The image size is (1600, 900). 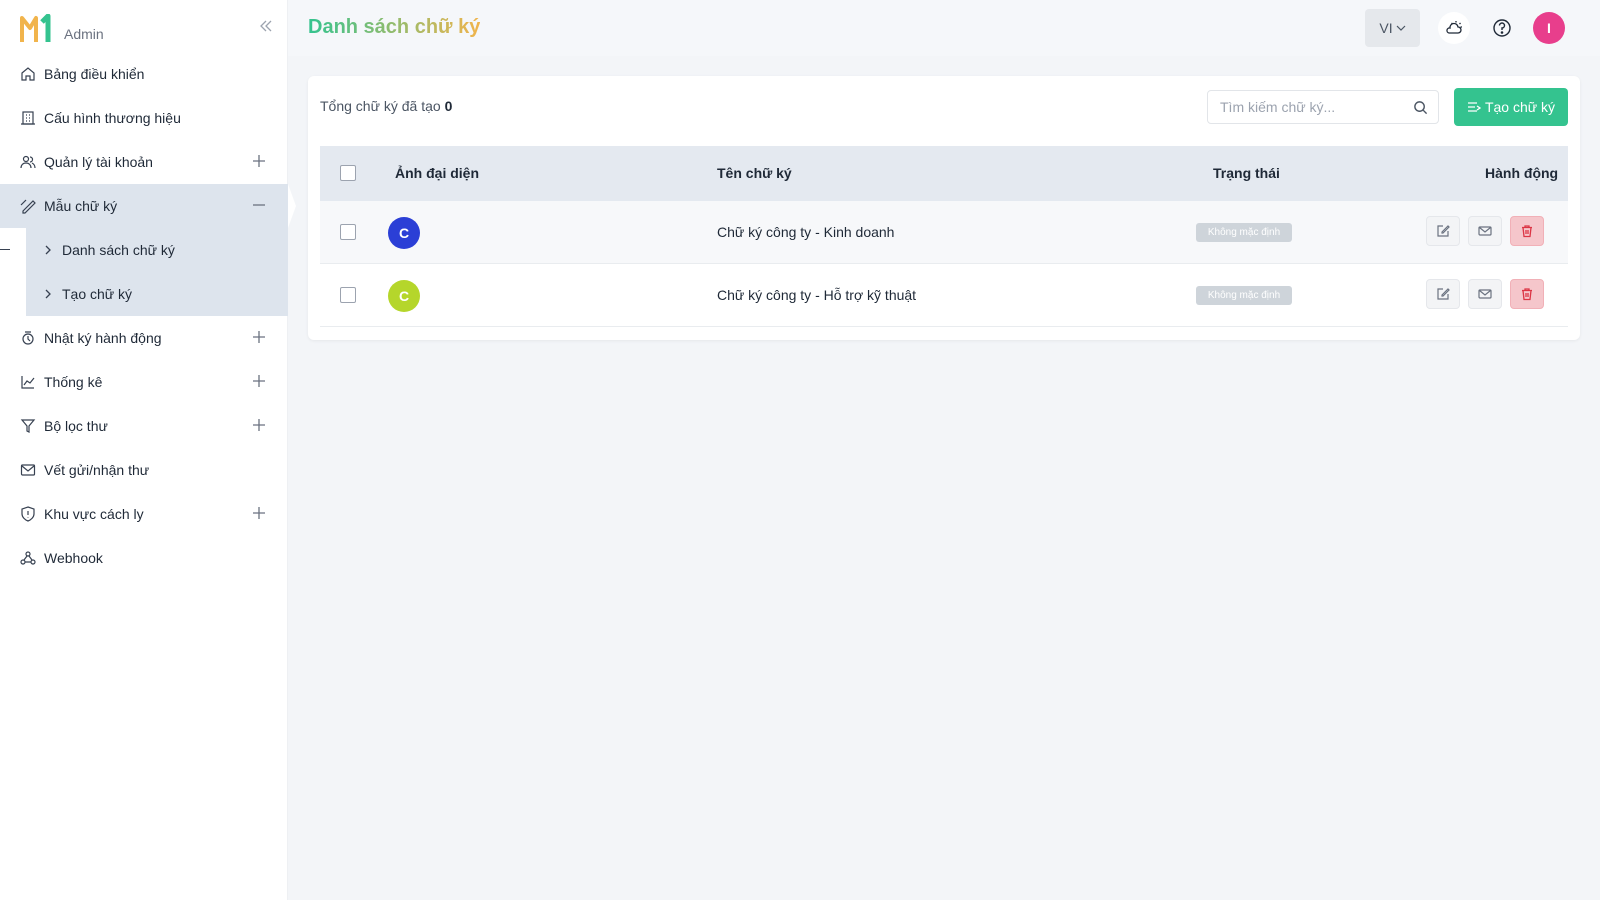 I want to click on sidebar-subitem-create-signature: Tạo chữ ký, so click(x=157, y=294).